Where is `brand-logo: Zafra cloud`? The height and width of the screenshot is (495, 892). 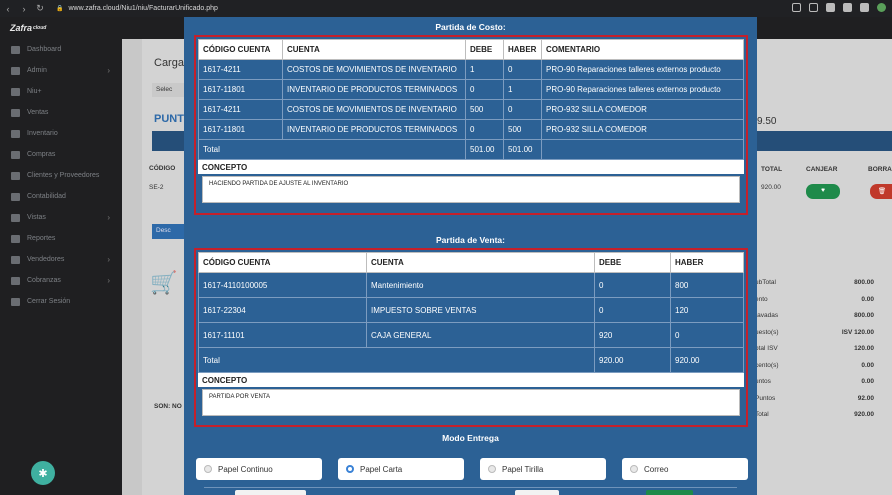
brand-logo: Zafra cloud is located at coordinates (61, 28).